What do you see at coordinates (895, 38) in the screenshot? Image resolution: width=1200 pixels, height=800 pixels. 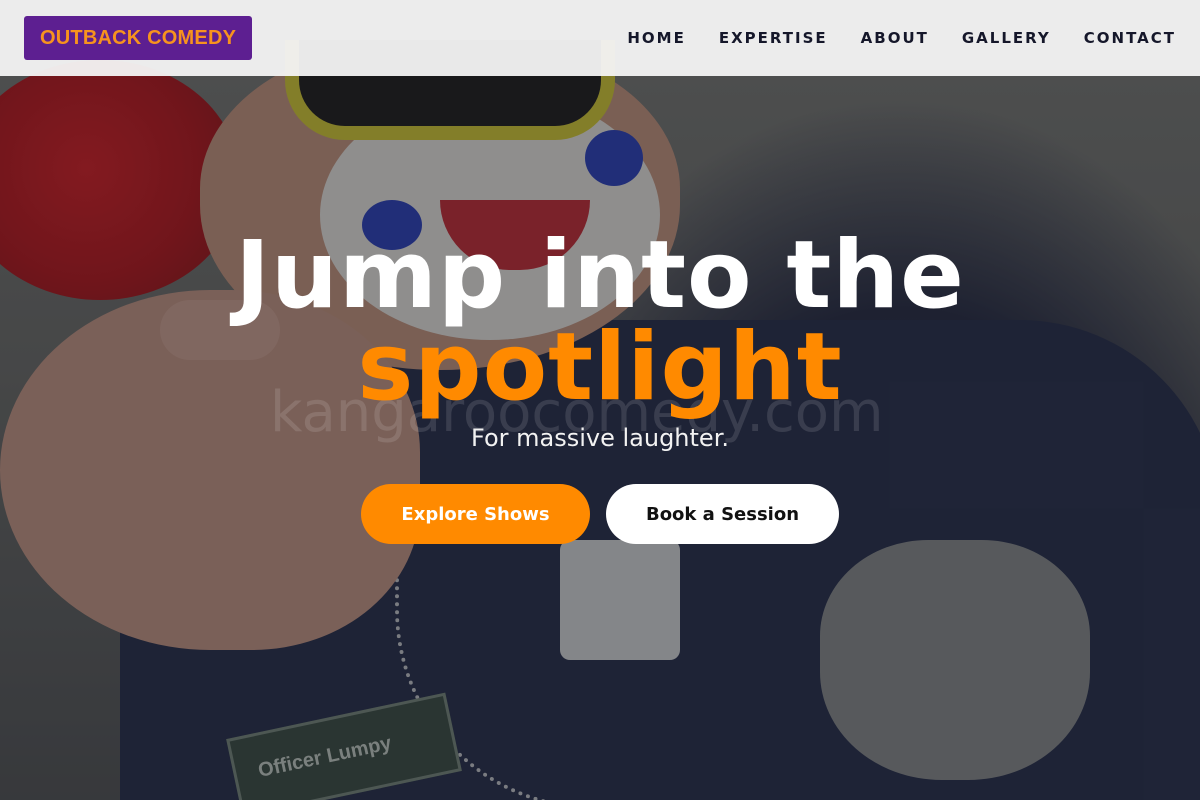 I see `nav-about: ABOUT` at bounding box center [895, 38].